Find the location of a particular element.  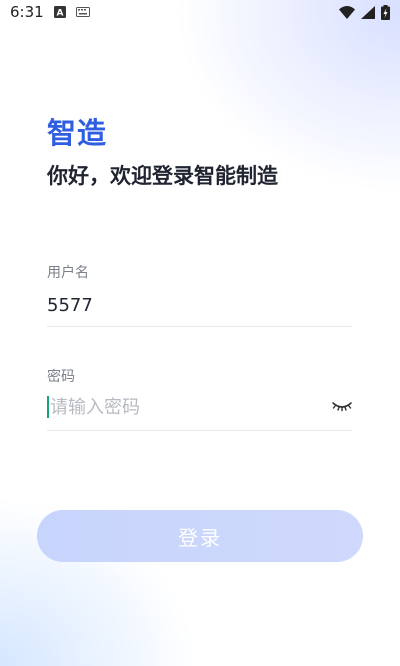

signal-icon is located at coordinates (368, 12).